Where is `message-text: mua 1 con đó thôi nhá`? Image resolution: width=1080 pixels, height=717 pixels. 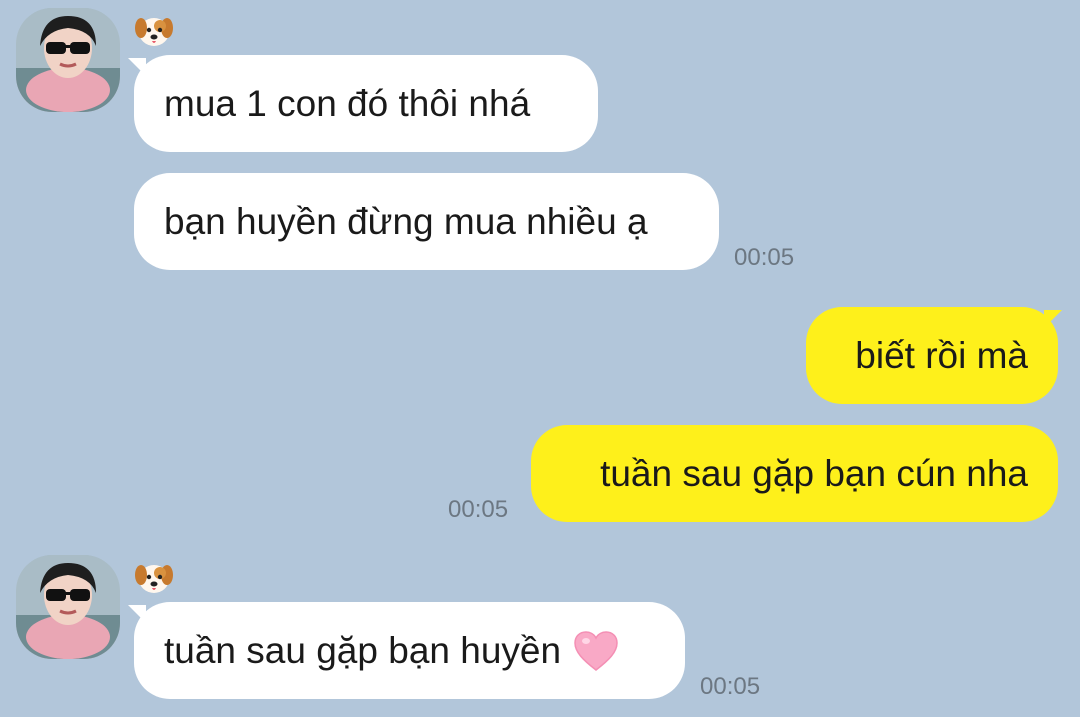 message-text: mua 1 con đó thôi nhá is located at coordinates (347, 103).